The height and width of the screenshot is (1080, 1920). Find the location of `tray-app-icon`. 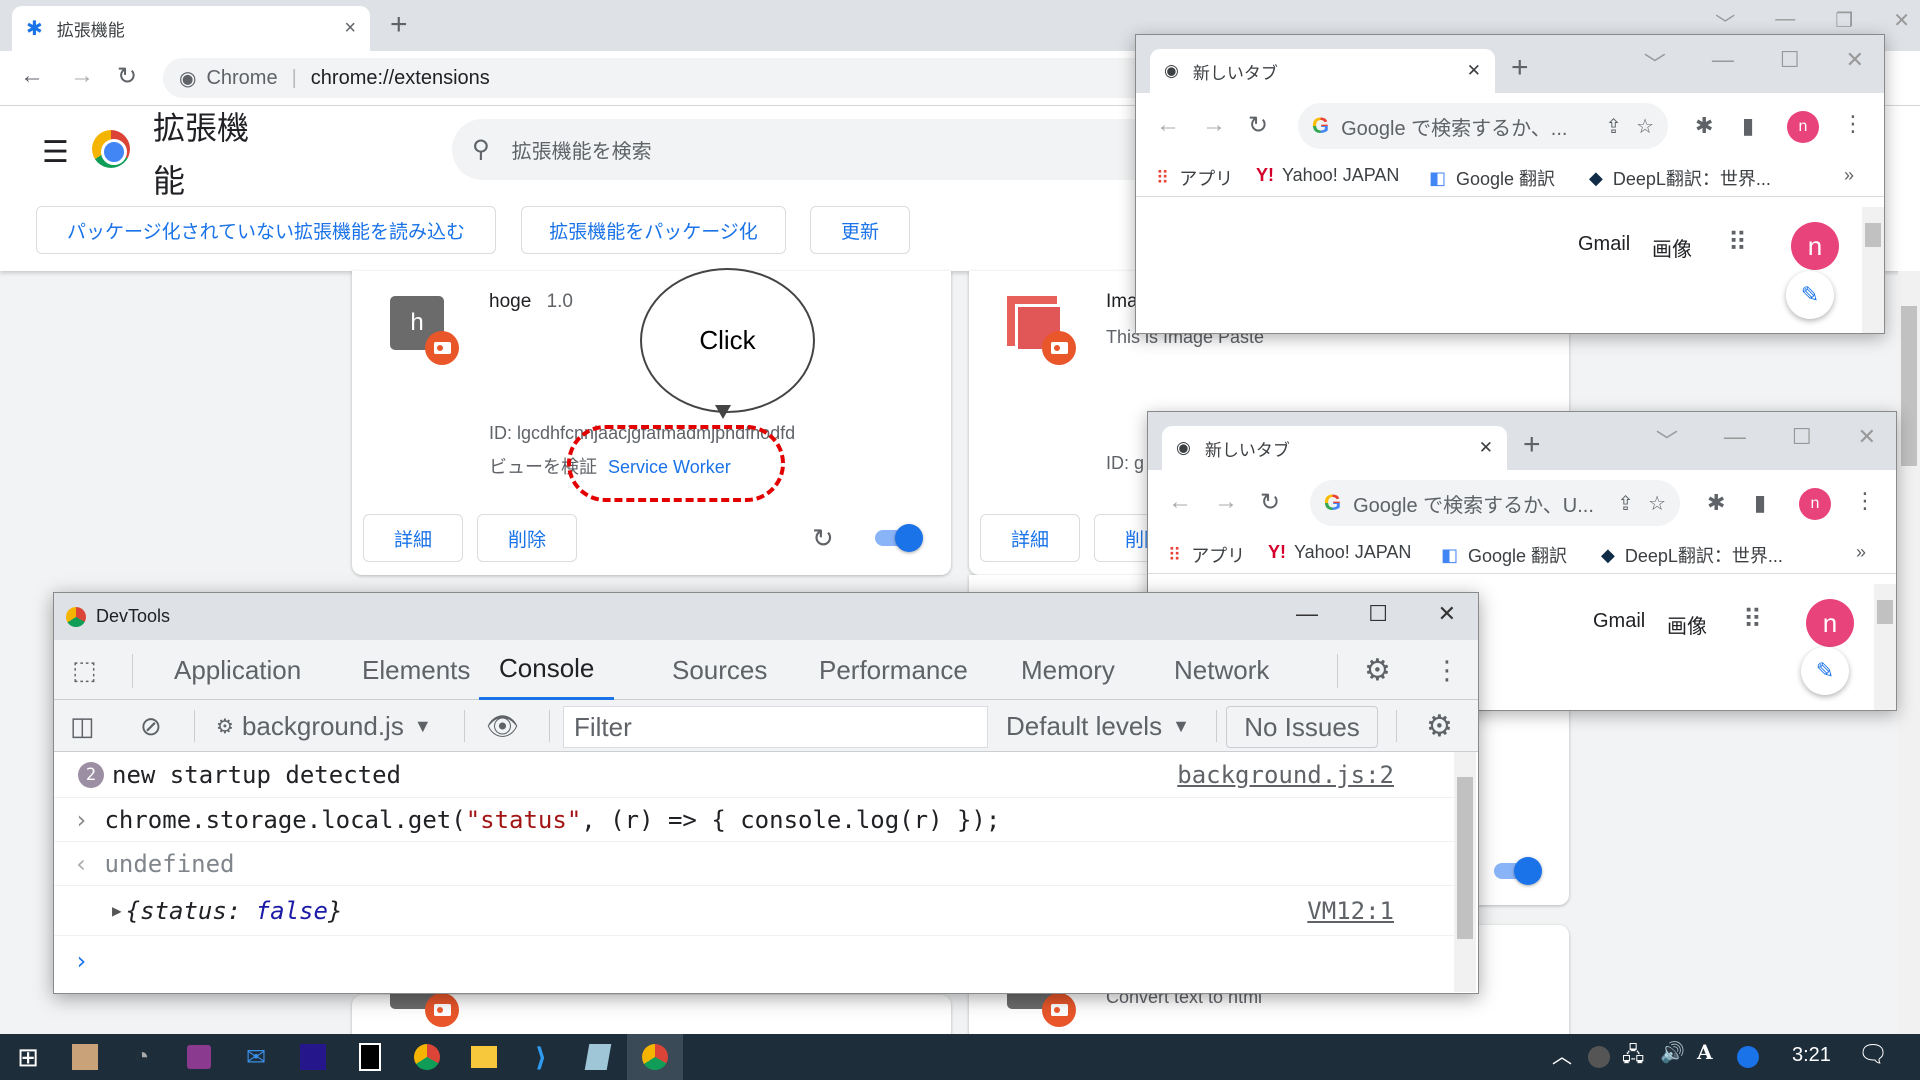

tray-app-icon is located at coordinates (1599, 1057).